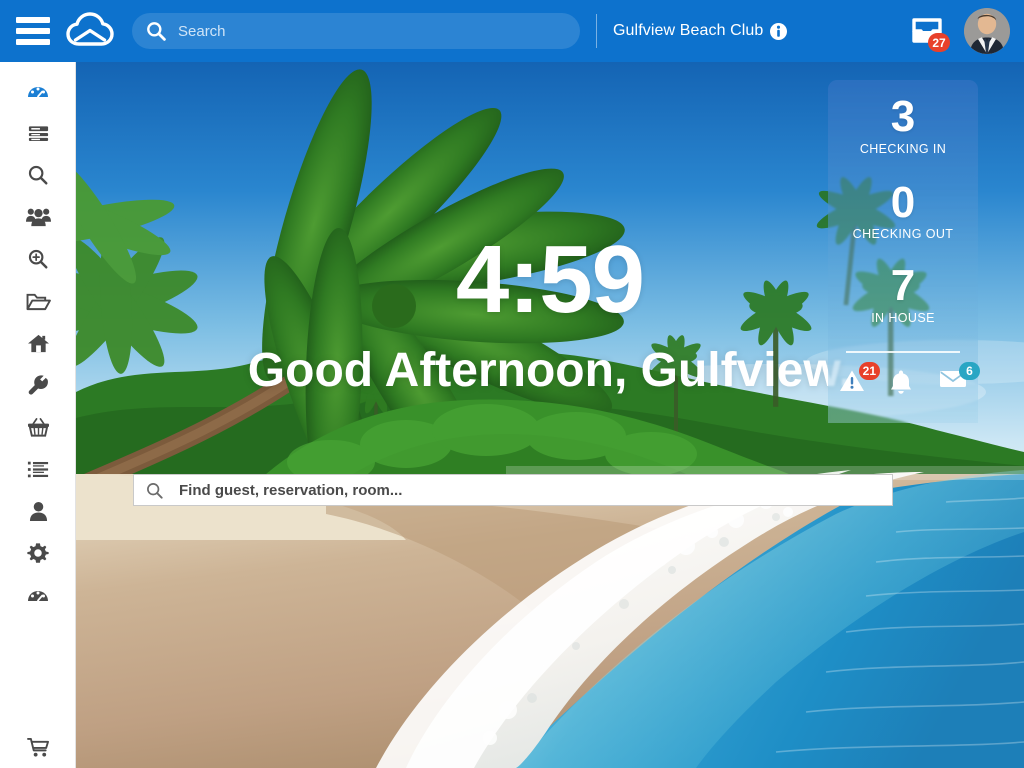  I want to click on sidebar-item-advanced-search, so click(38, 259).